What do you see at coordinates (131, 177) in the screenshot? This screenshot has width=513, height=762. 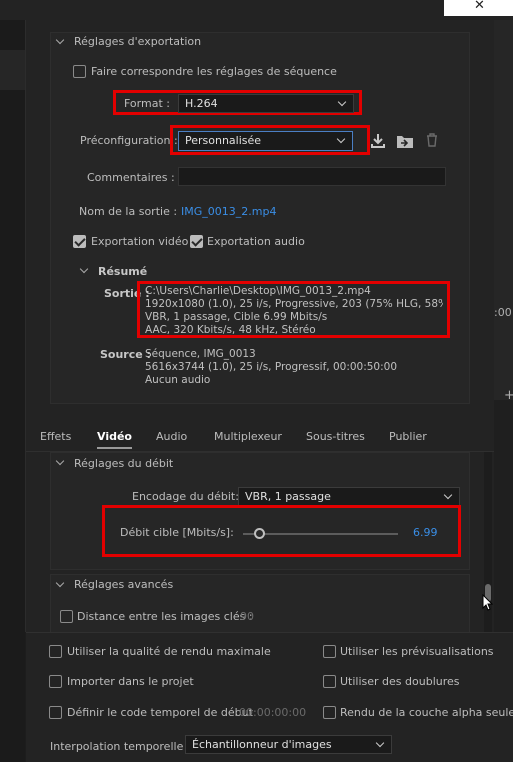 I see `comments-label: Commentaires :` at bounding box center [131, 177].